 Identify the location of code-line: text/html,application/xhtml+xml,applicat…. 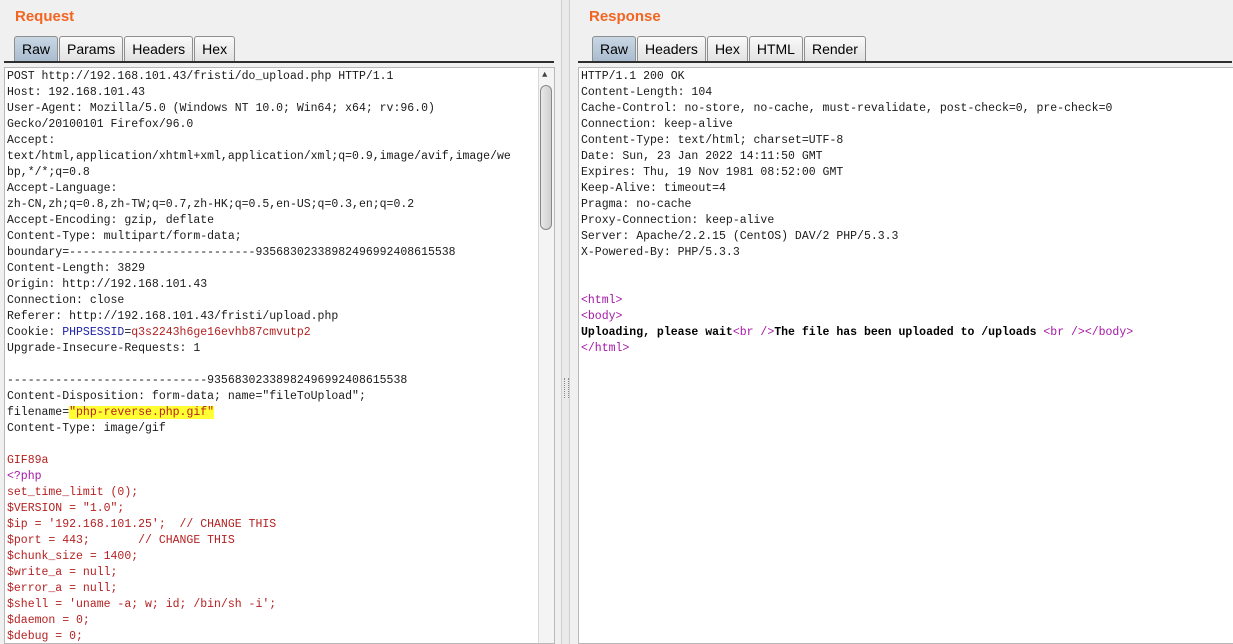
(259, 156).